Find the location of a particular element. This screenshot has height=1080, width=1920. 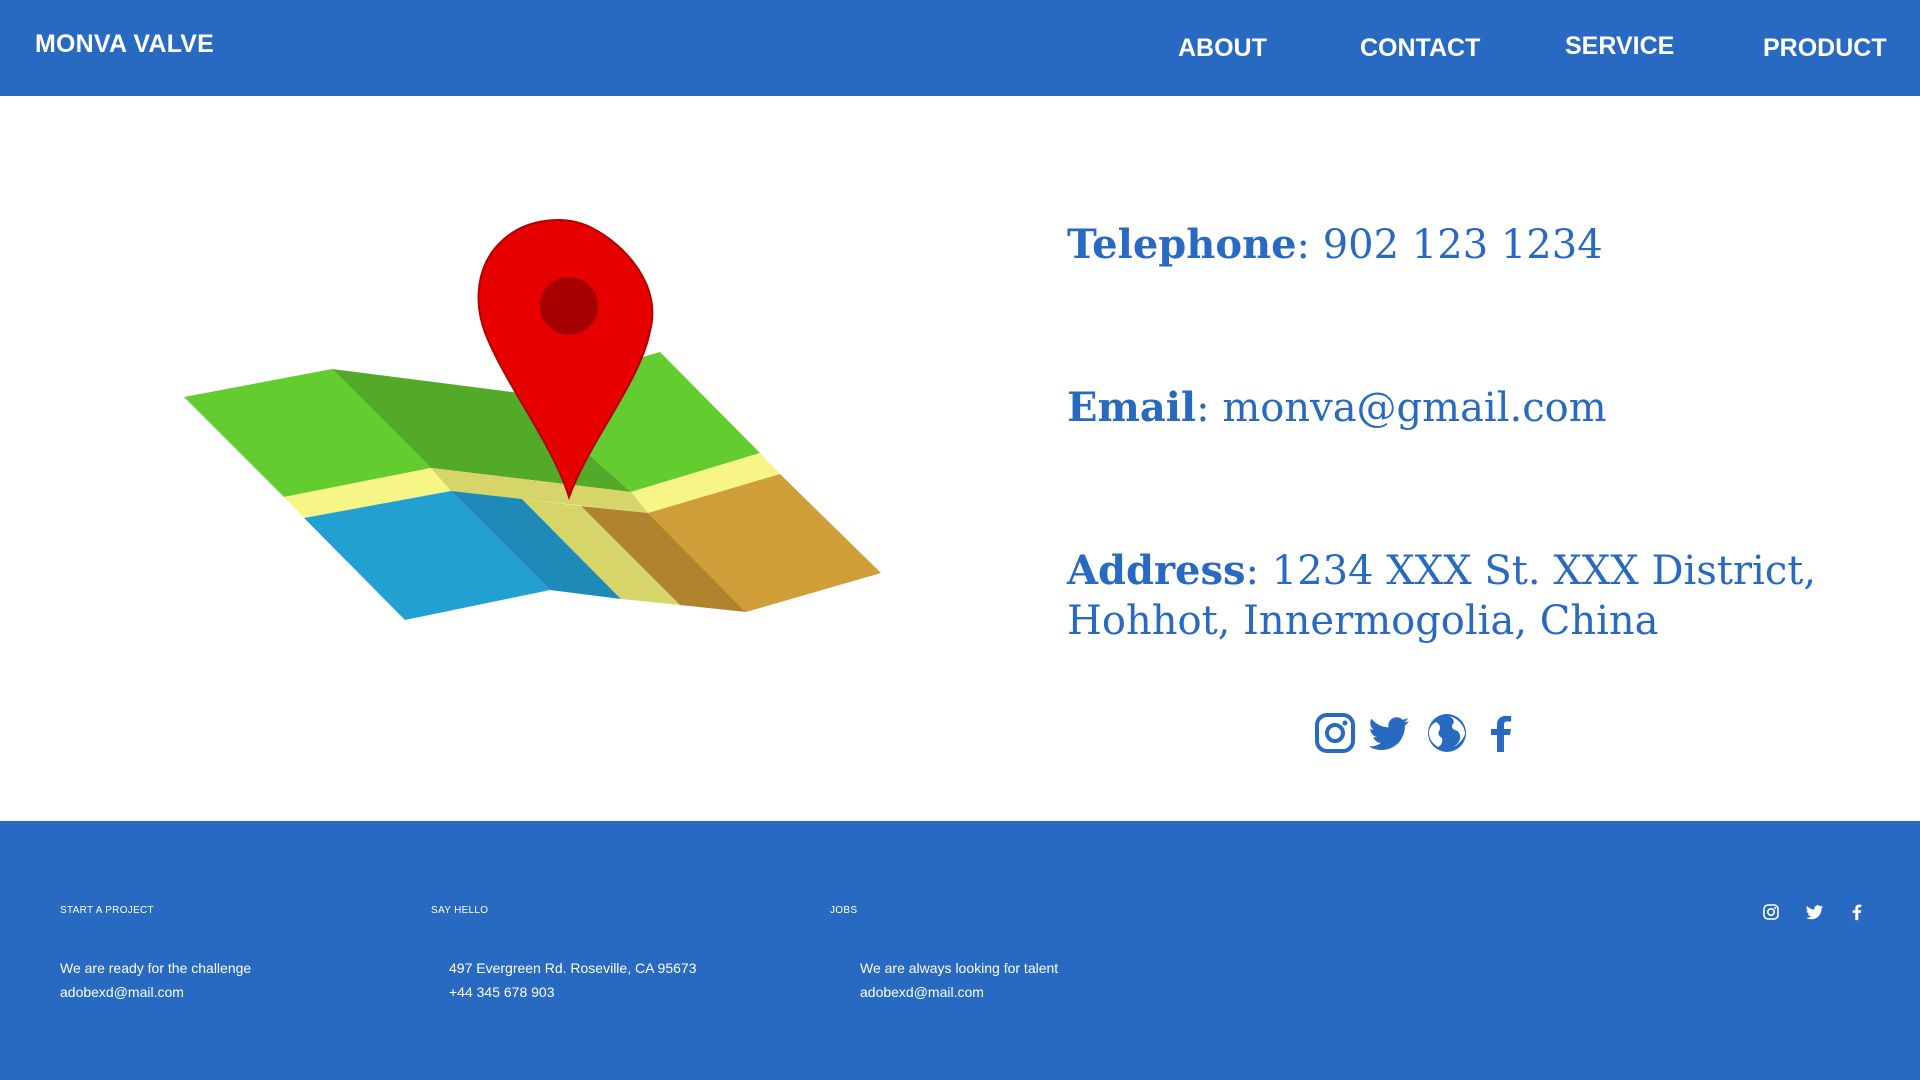

footer-address: 497 Evergreen Rd. Roseville, CA 95673 is located at coordinates (573, 968).